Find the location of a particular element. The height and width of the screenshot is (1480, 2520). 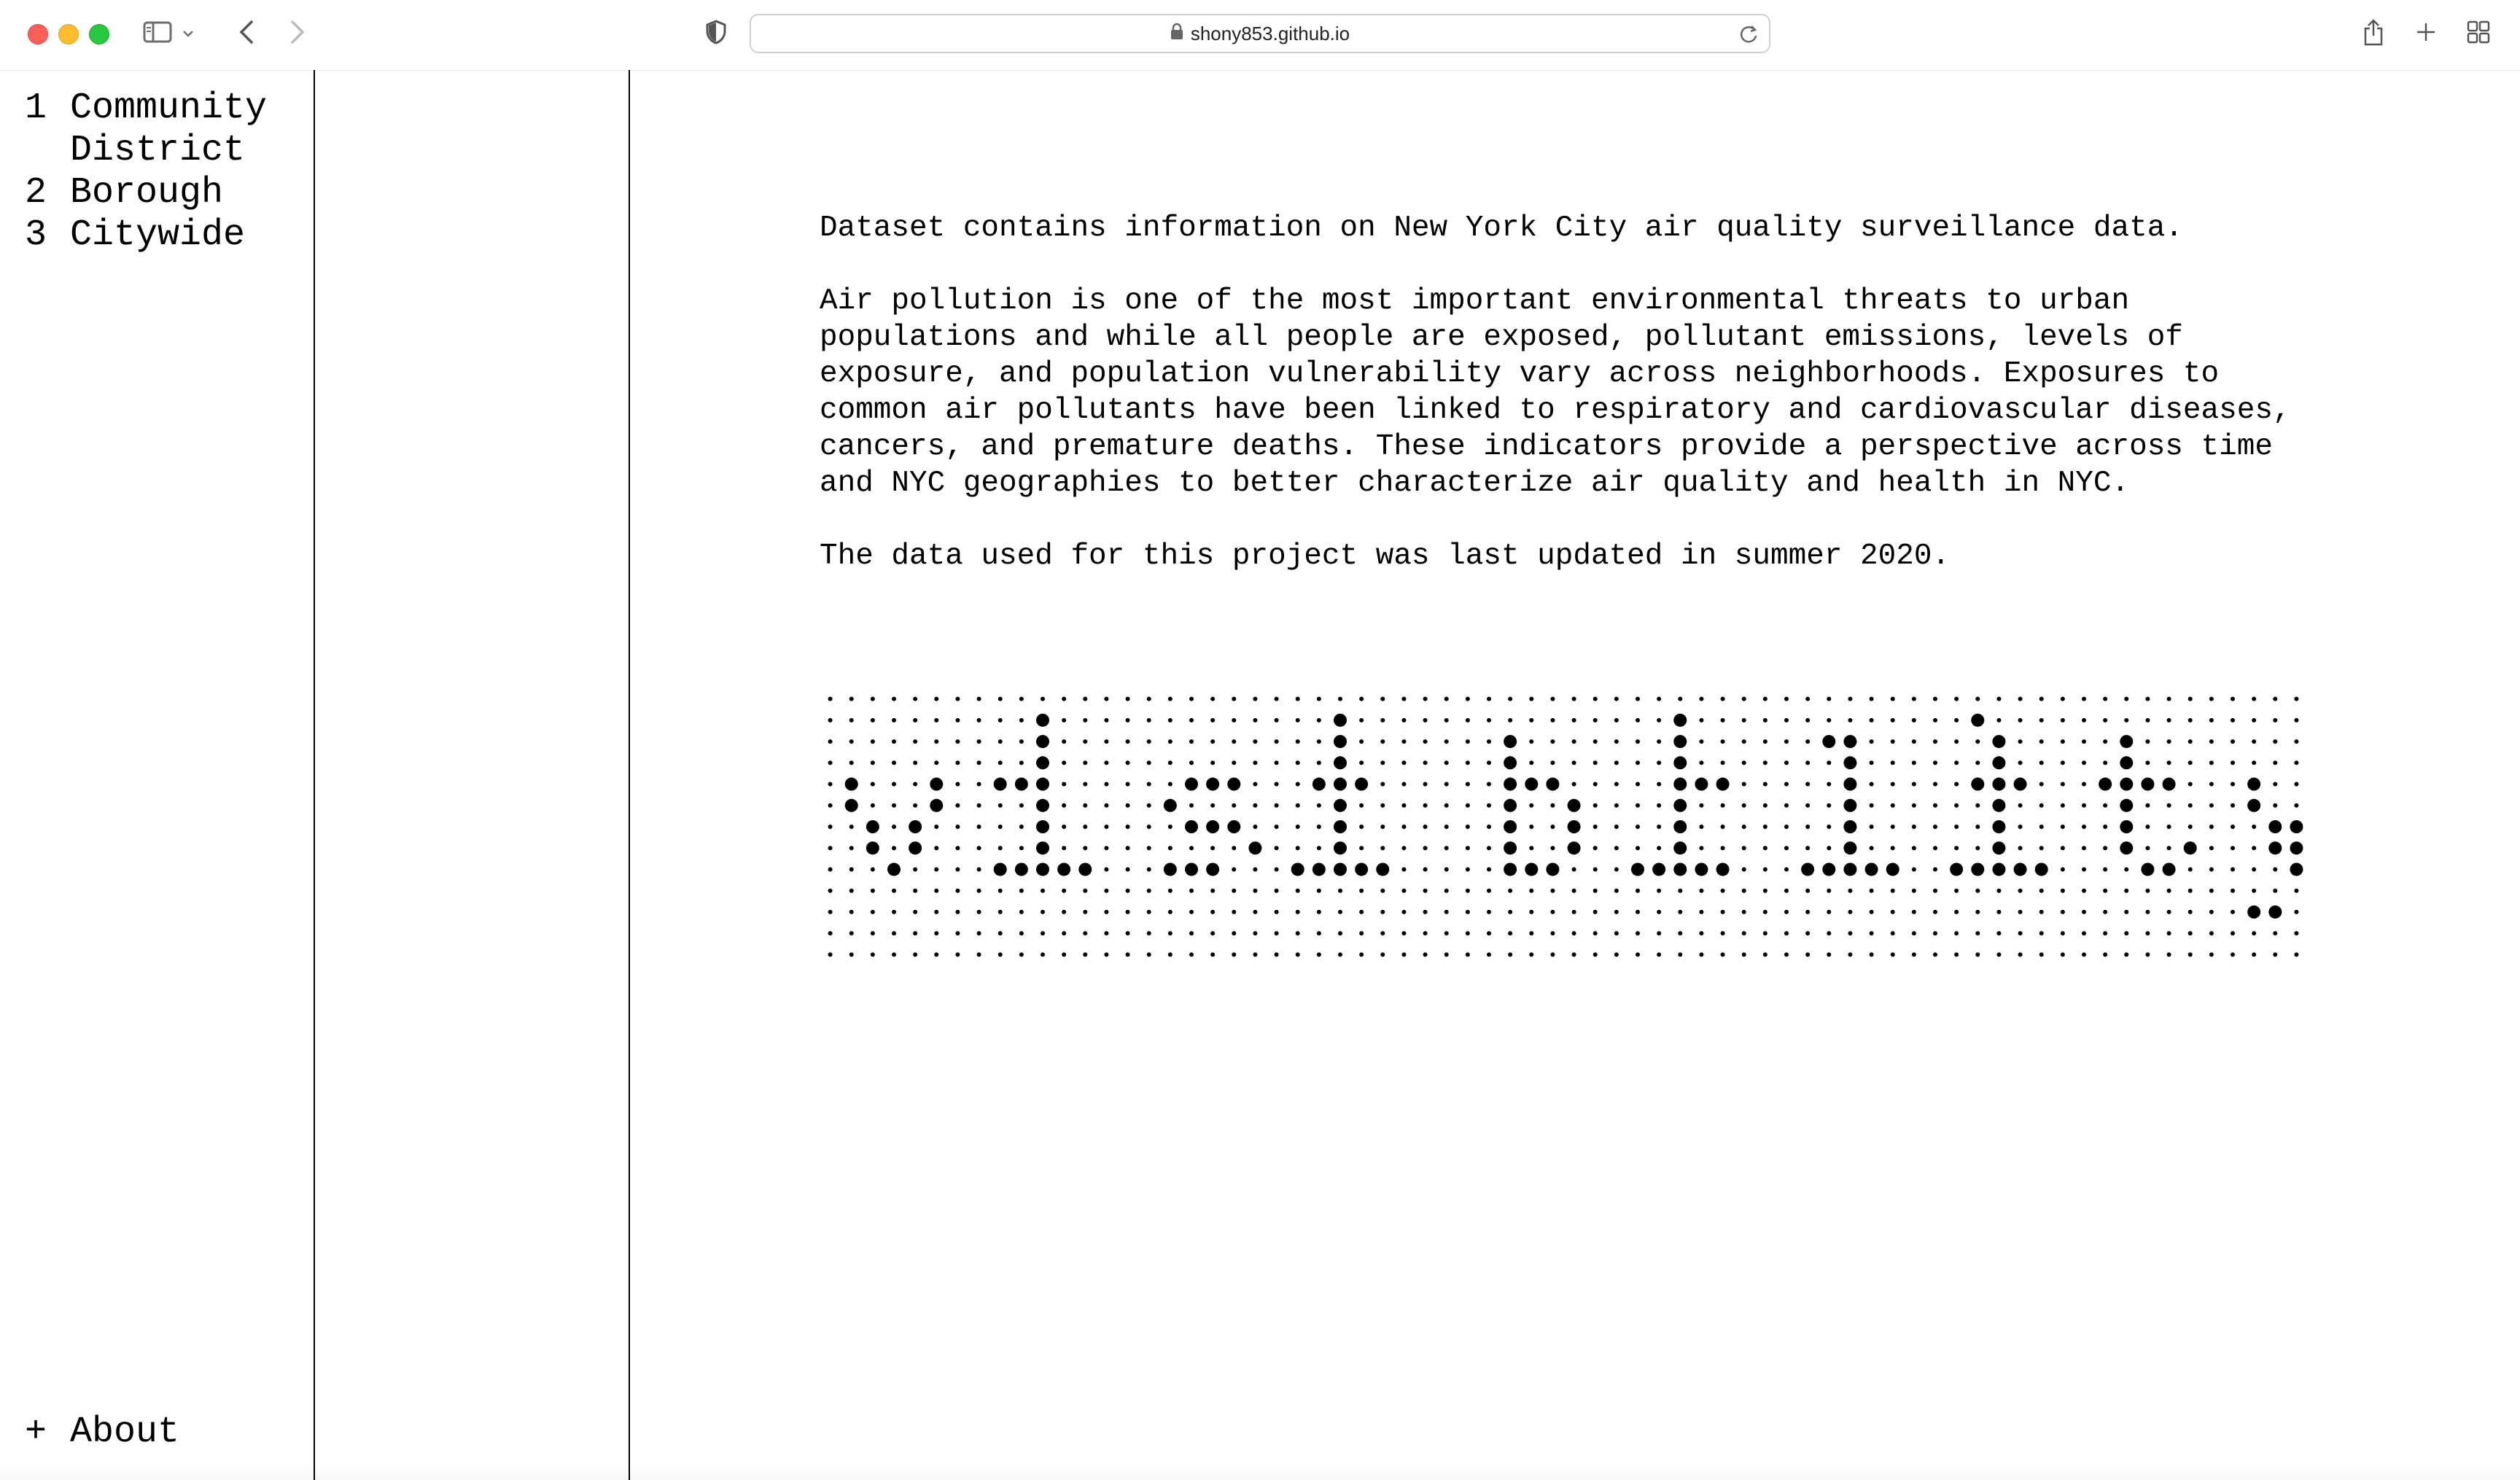

address-bar: shony853.github.io is located at coordinates (1260, 34).